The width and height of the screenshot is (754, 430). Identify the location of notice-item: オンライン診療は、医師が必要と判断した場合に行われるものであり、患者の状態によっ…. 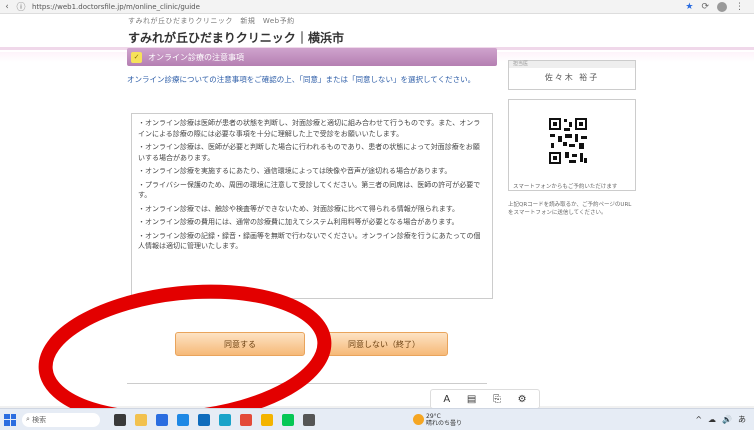
(312, 152).